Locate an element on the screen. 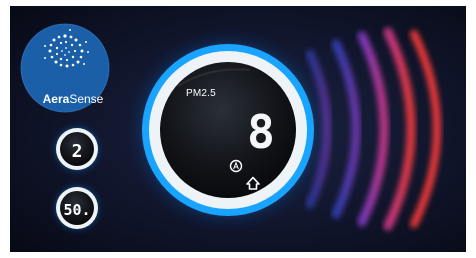  small-display-1-value: 2 is located at coordinates (77, 151).